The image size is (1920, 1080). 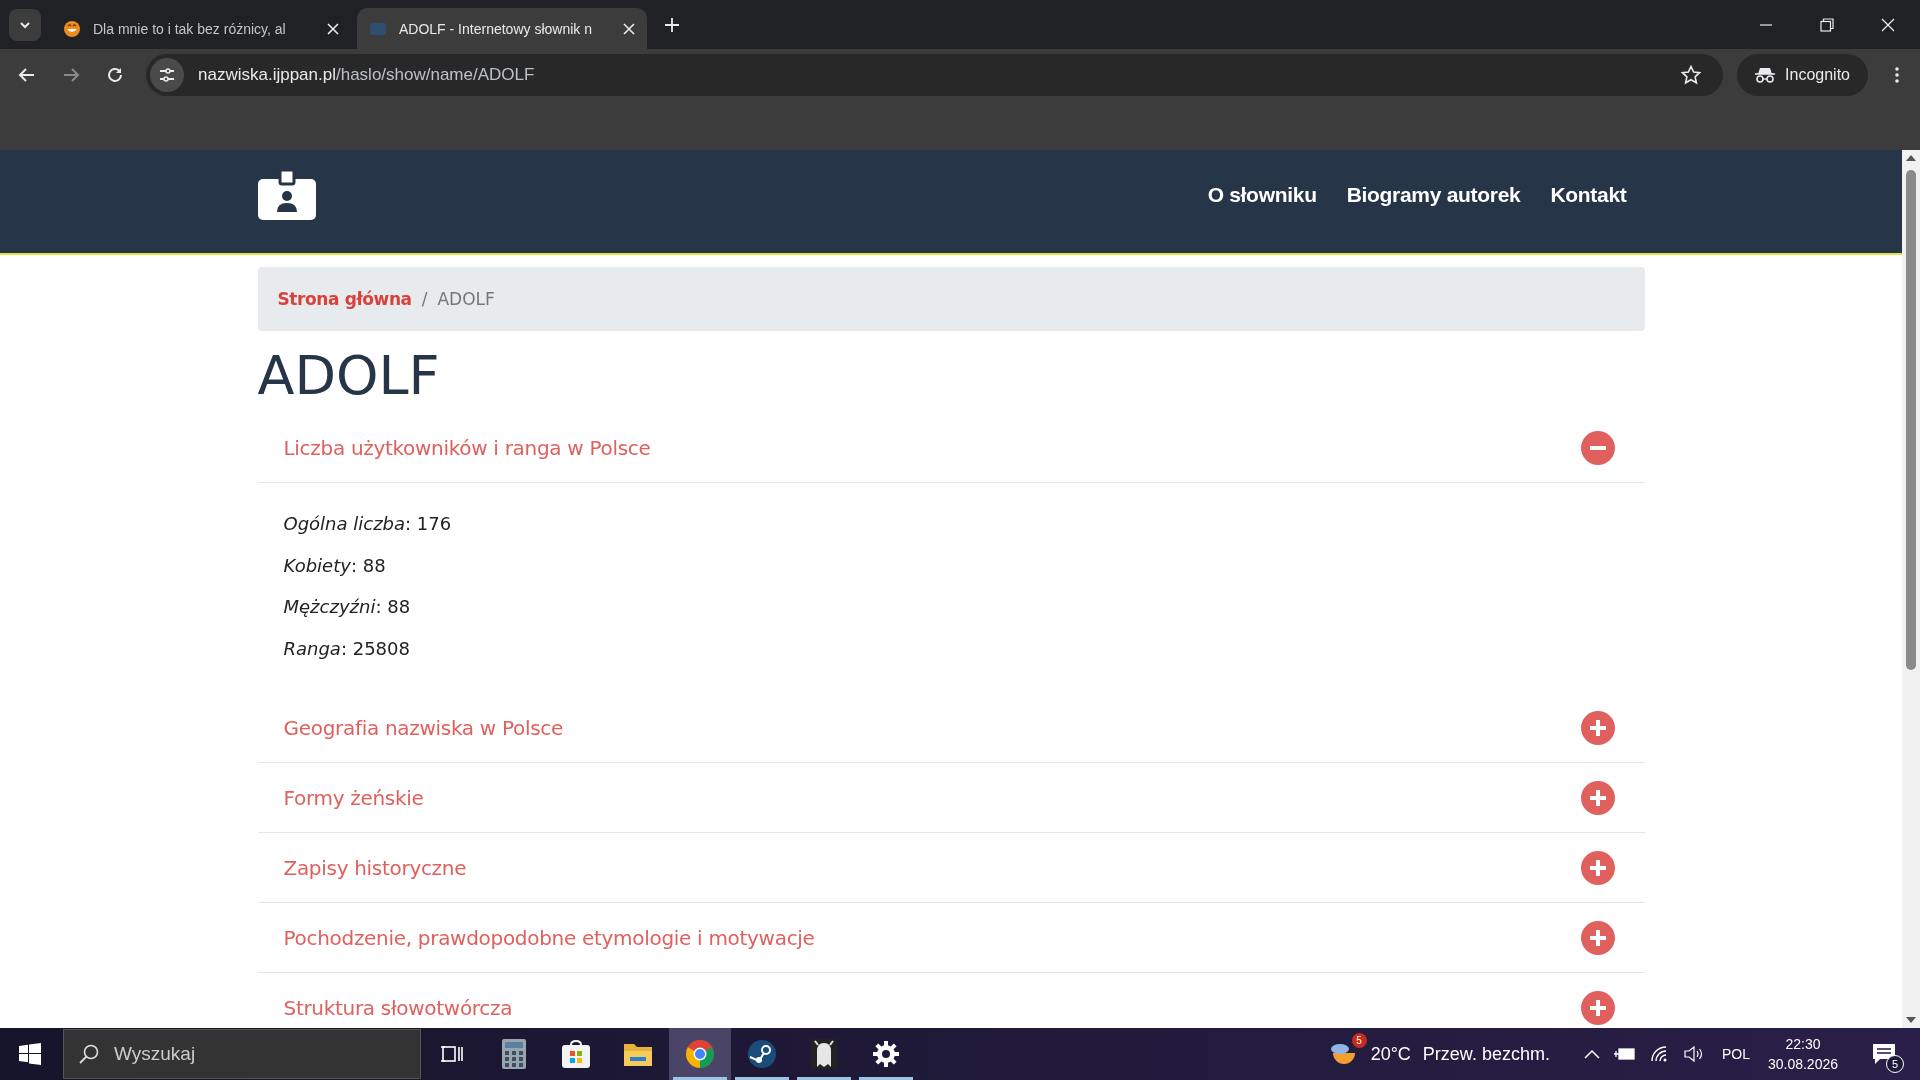 I want to click on address-bar: nazwiska.ijppan.pl/haslo/show/name/ADOLF, so click(x=935, y=74).